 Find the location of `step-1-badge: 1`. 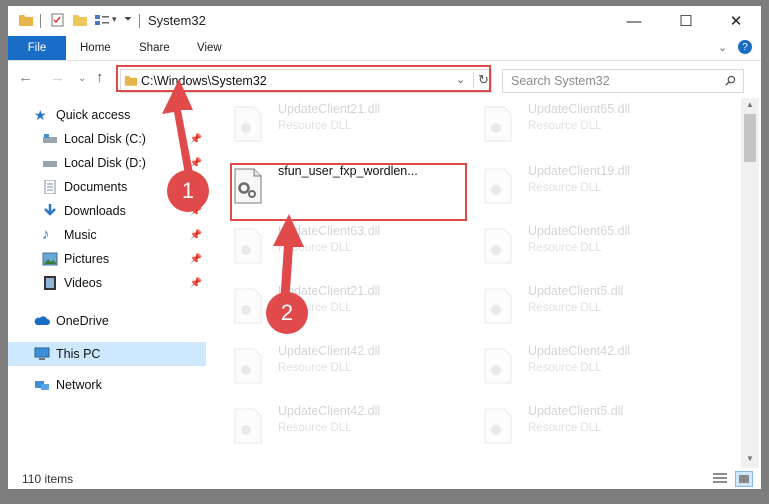

step-1-badge: 1 is located at coordinates (188, 191).